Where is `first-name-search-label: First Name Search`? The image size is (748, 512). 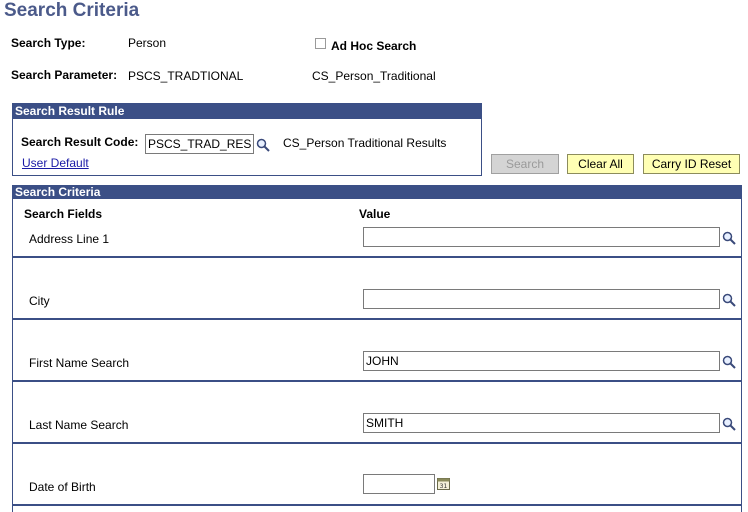
first-name-search-label: First Name Search is located at coordinates (79, 363).